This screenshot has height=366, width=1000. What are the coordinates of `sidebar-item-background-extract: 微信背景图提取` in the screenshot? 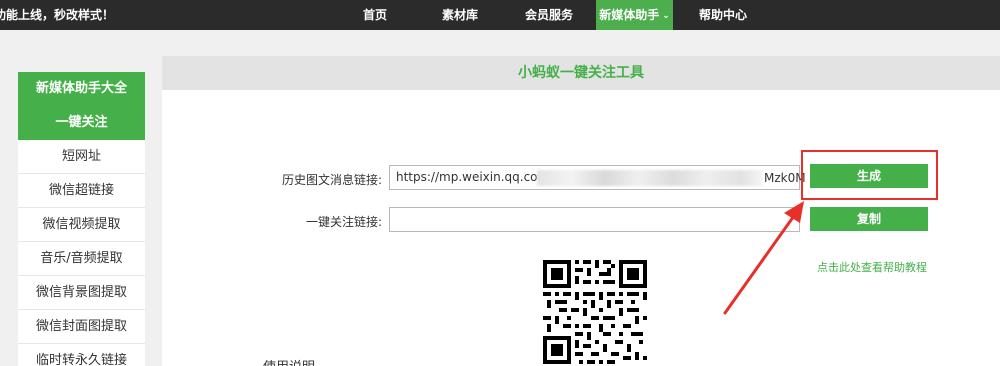 It's located at (81, 293).